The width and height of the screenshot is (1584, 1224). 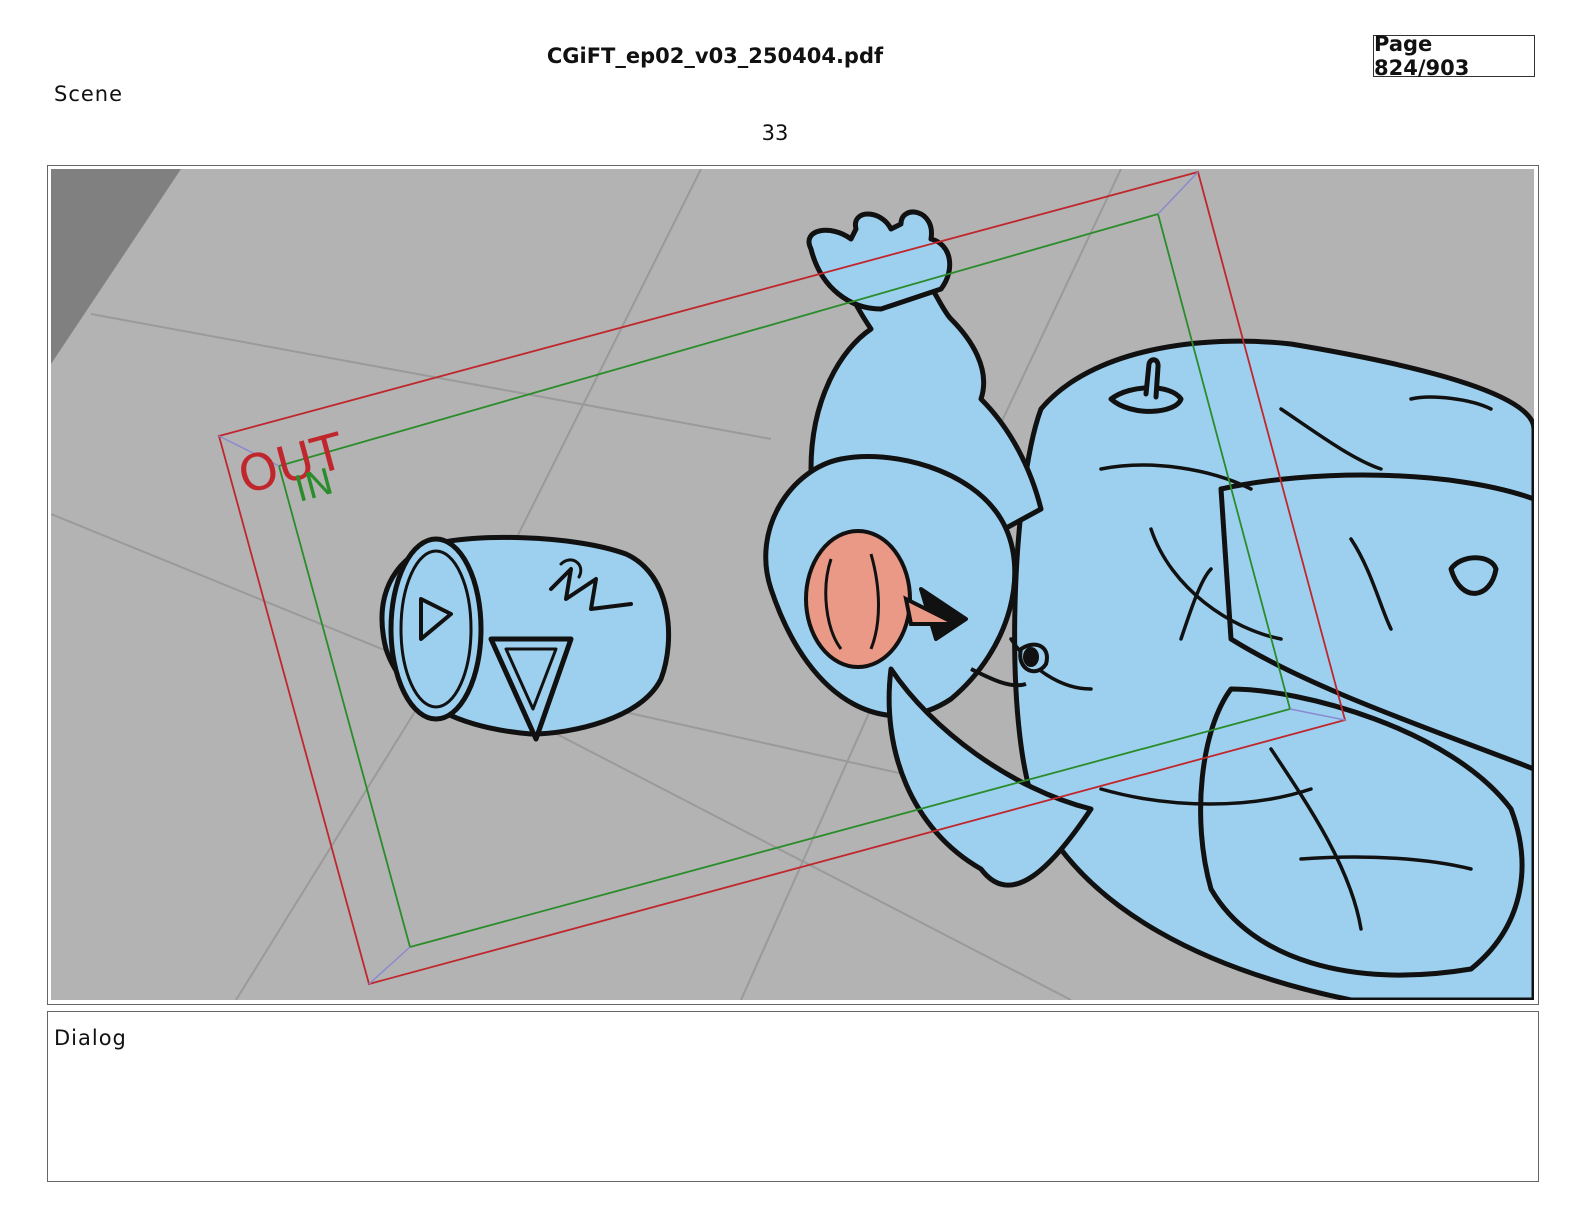 What do you see at coordinates (793, 1096) in the screenshot?
I see `dialog-box: Dialog` at bounding box center [793, 1096].